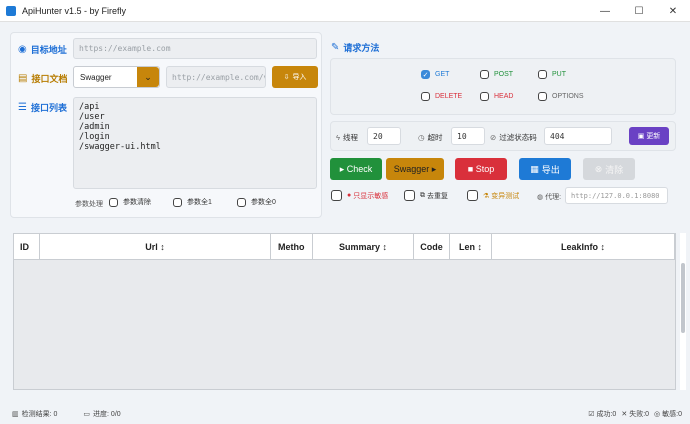 The height and width of the screenshot is (424, 690). What do you see at coordinates (561, 96) in the screenshot?
I see `method-options-checkbox: OPTIONS` at bounding box center [561, 96].